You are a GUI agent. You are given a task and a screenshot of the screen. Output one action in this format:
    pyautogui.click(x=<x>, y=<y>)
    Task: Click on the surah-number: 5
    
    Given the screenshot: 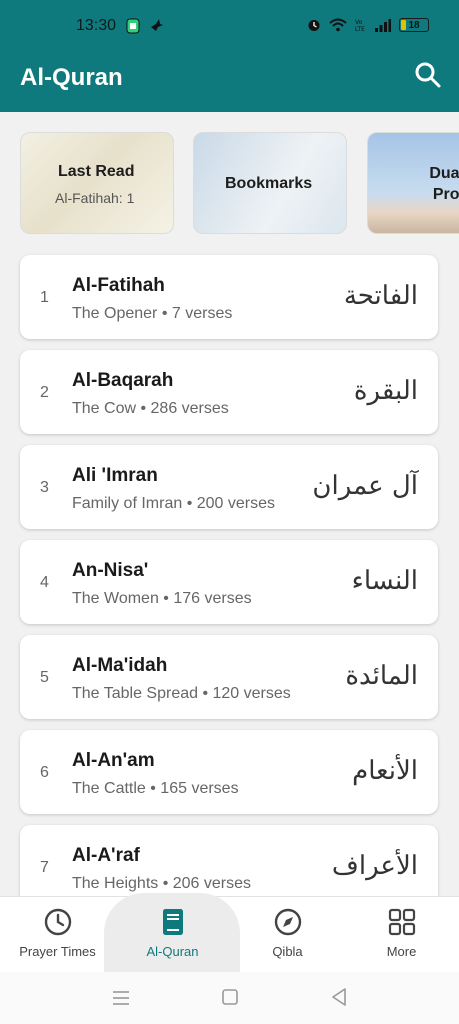 What is the action you would take?
    pyautogui.click(x=44, y=677)
    